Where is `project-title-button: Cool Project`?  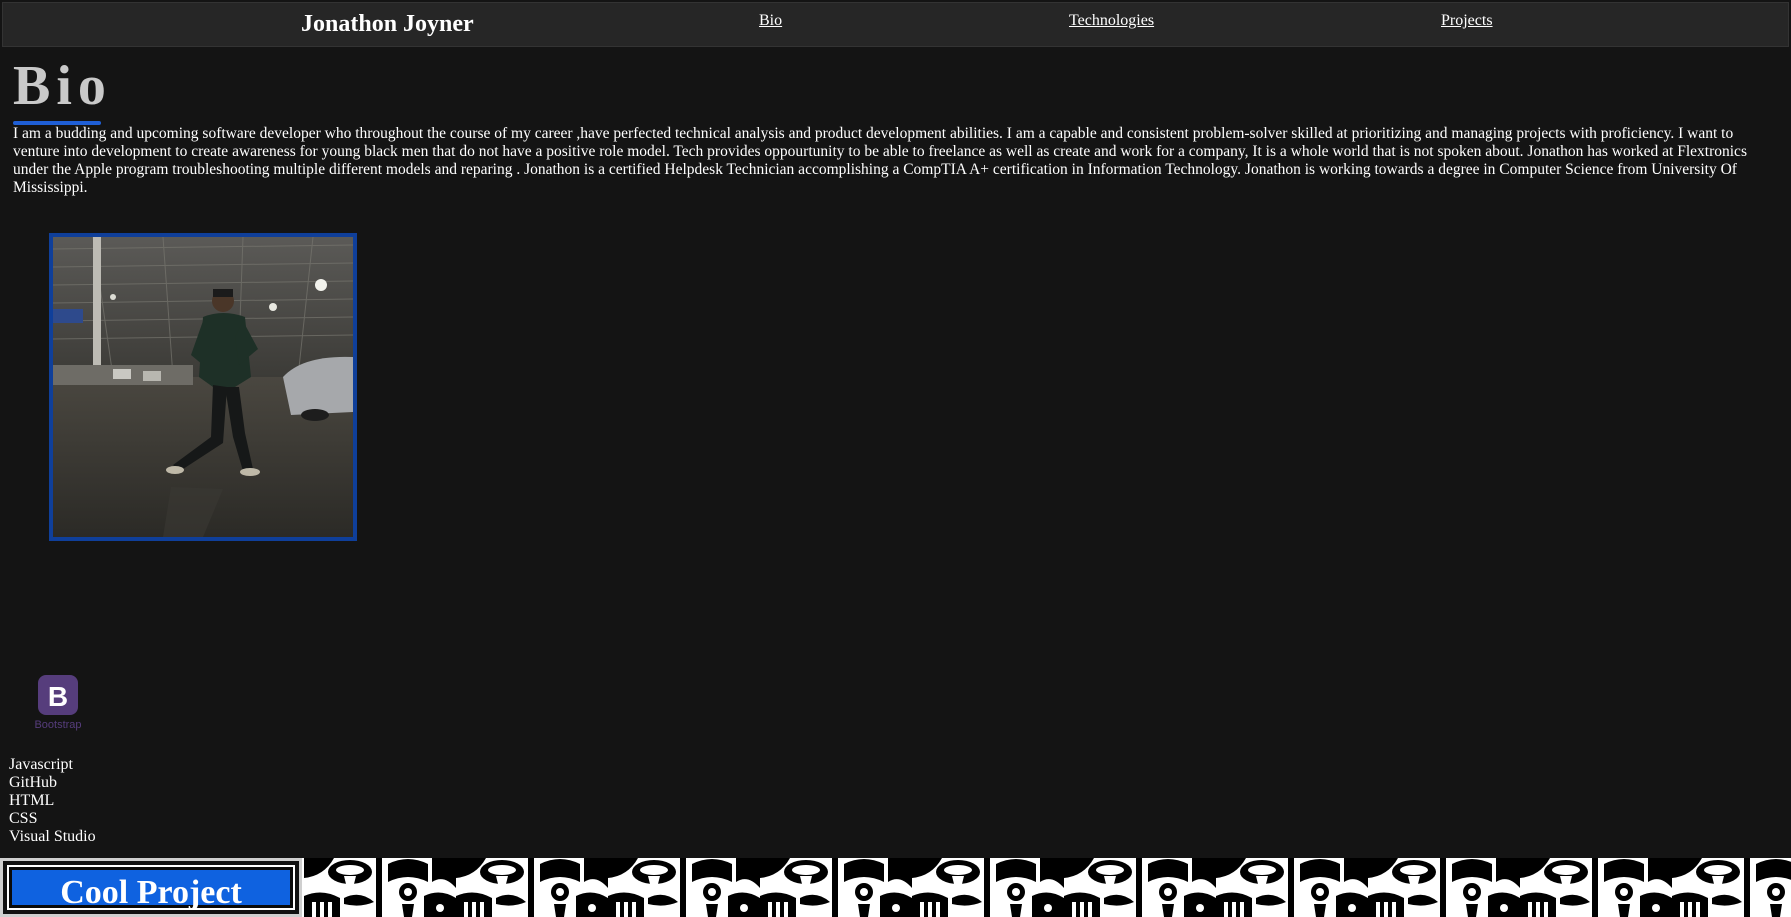
project-title-button: Cool Project is located at coordinates (151, 890).